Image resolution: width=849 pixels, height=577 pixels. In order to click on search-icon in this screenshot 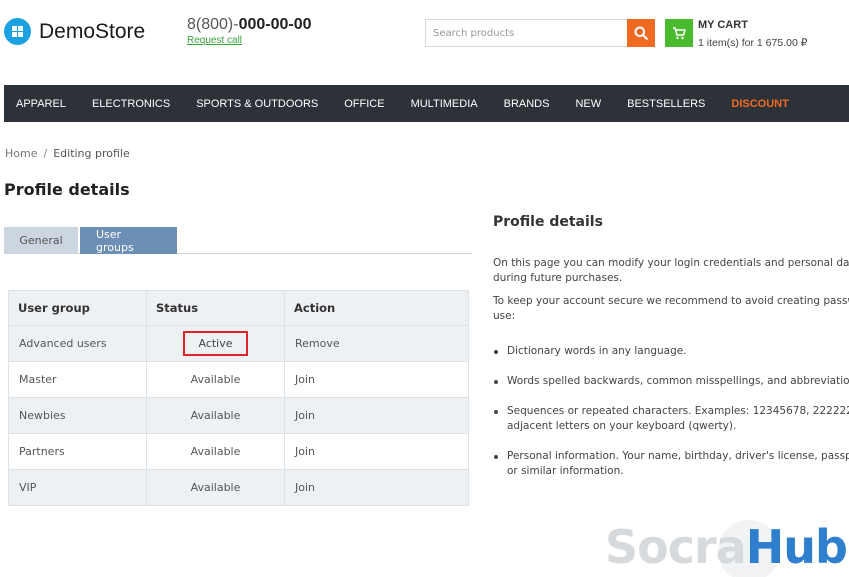, I will do `click(641, 33)`.